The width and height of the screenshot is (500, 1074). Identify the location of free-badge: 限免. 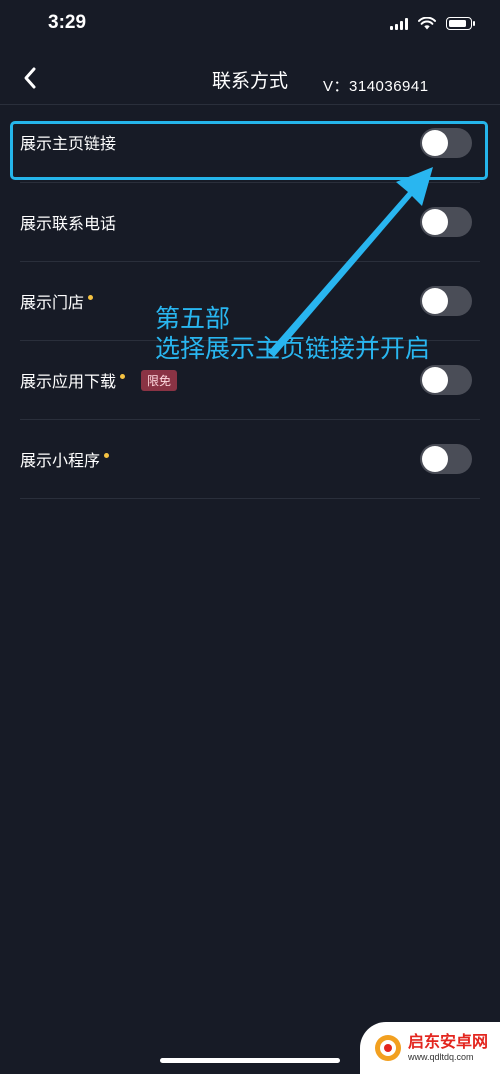
(159, 380).